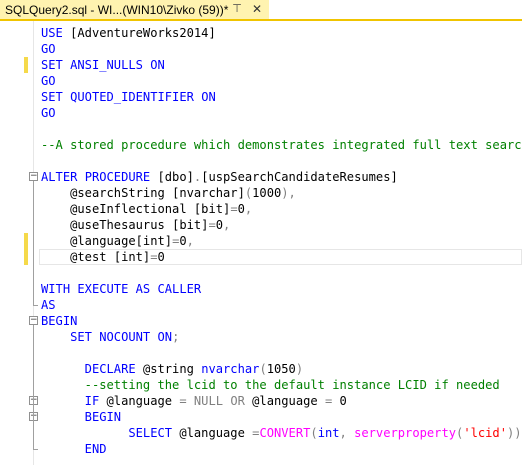 The image size is (522, 465). What do you see at coordinates (485, 433) in the screenshot?
I see `code-token: 'lcid'` at bounding box center [485, 433].